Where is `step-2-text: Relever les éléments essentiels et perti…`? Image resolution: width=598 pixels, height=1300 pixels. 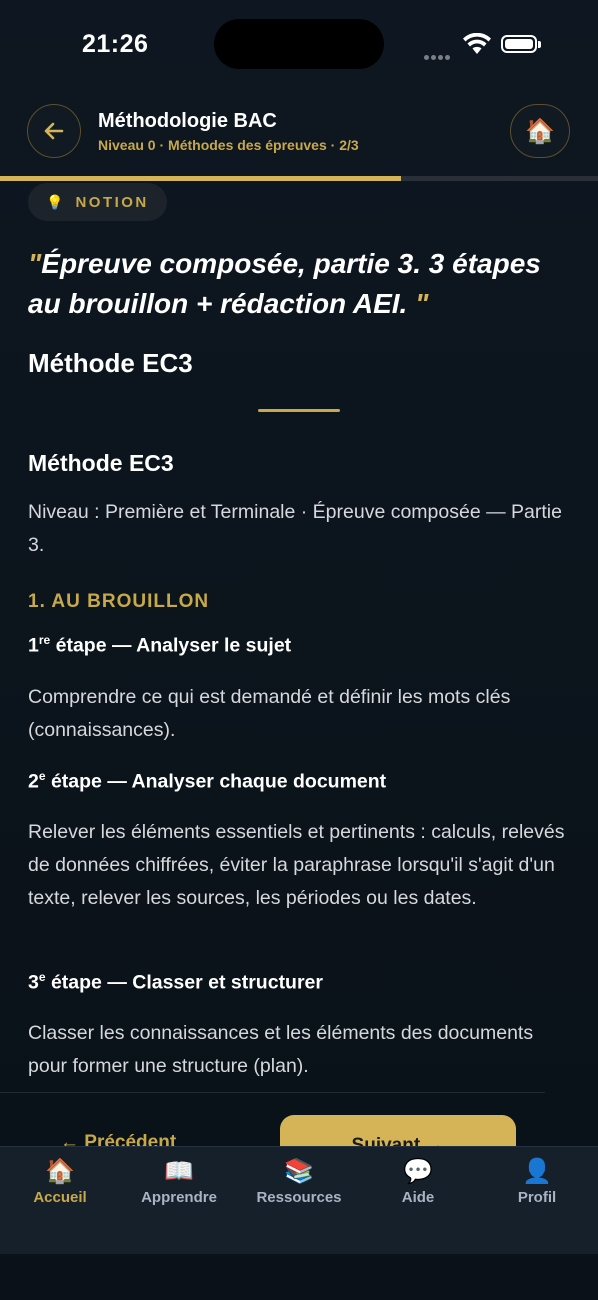 step-2-text: Relever les éléments essentiels et perti… is located at coordinates (296, 865).